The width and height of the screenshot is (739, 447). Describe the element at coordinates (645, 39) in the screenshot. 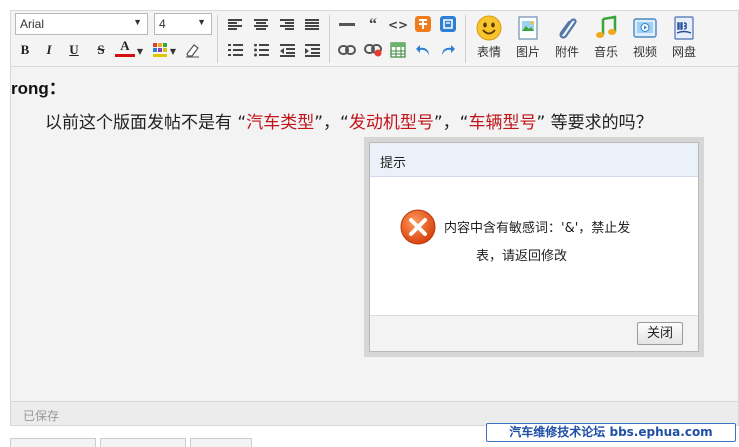

I see `video-button: 视频` at that location.